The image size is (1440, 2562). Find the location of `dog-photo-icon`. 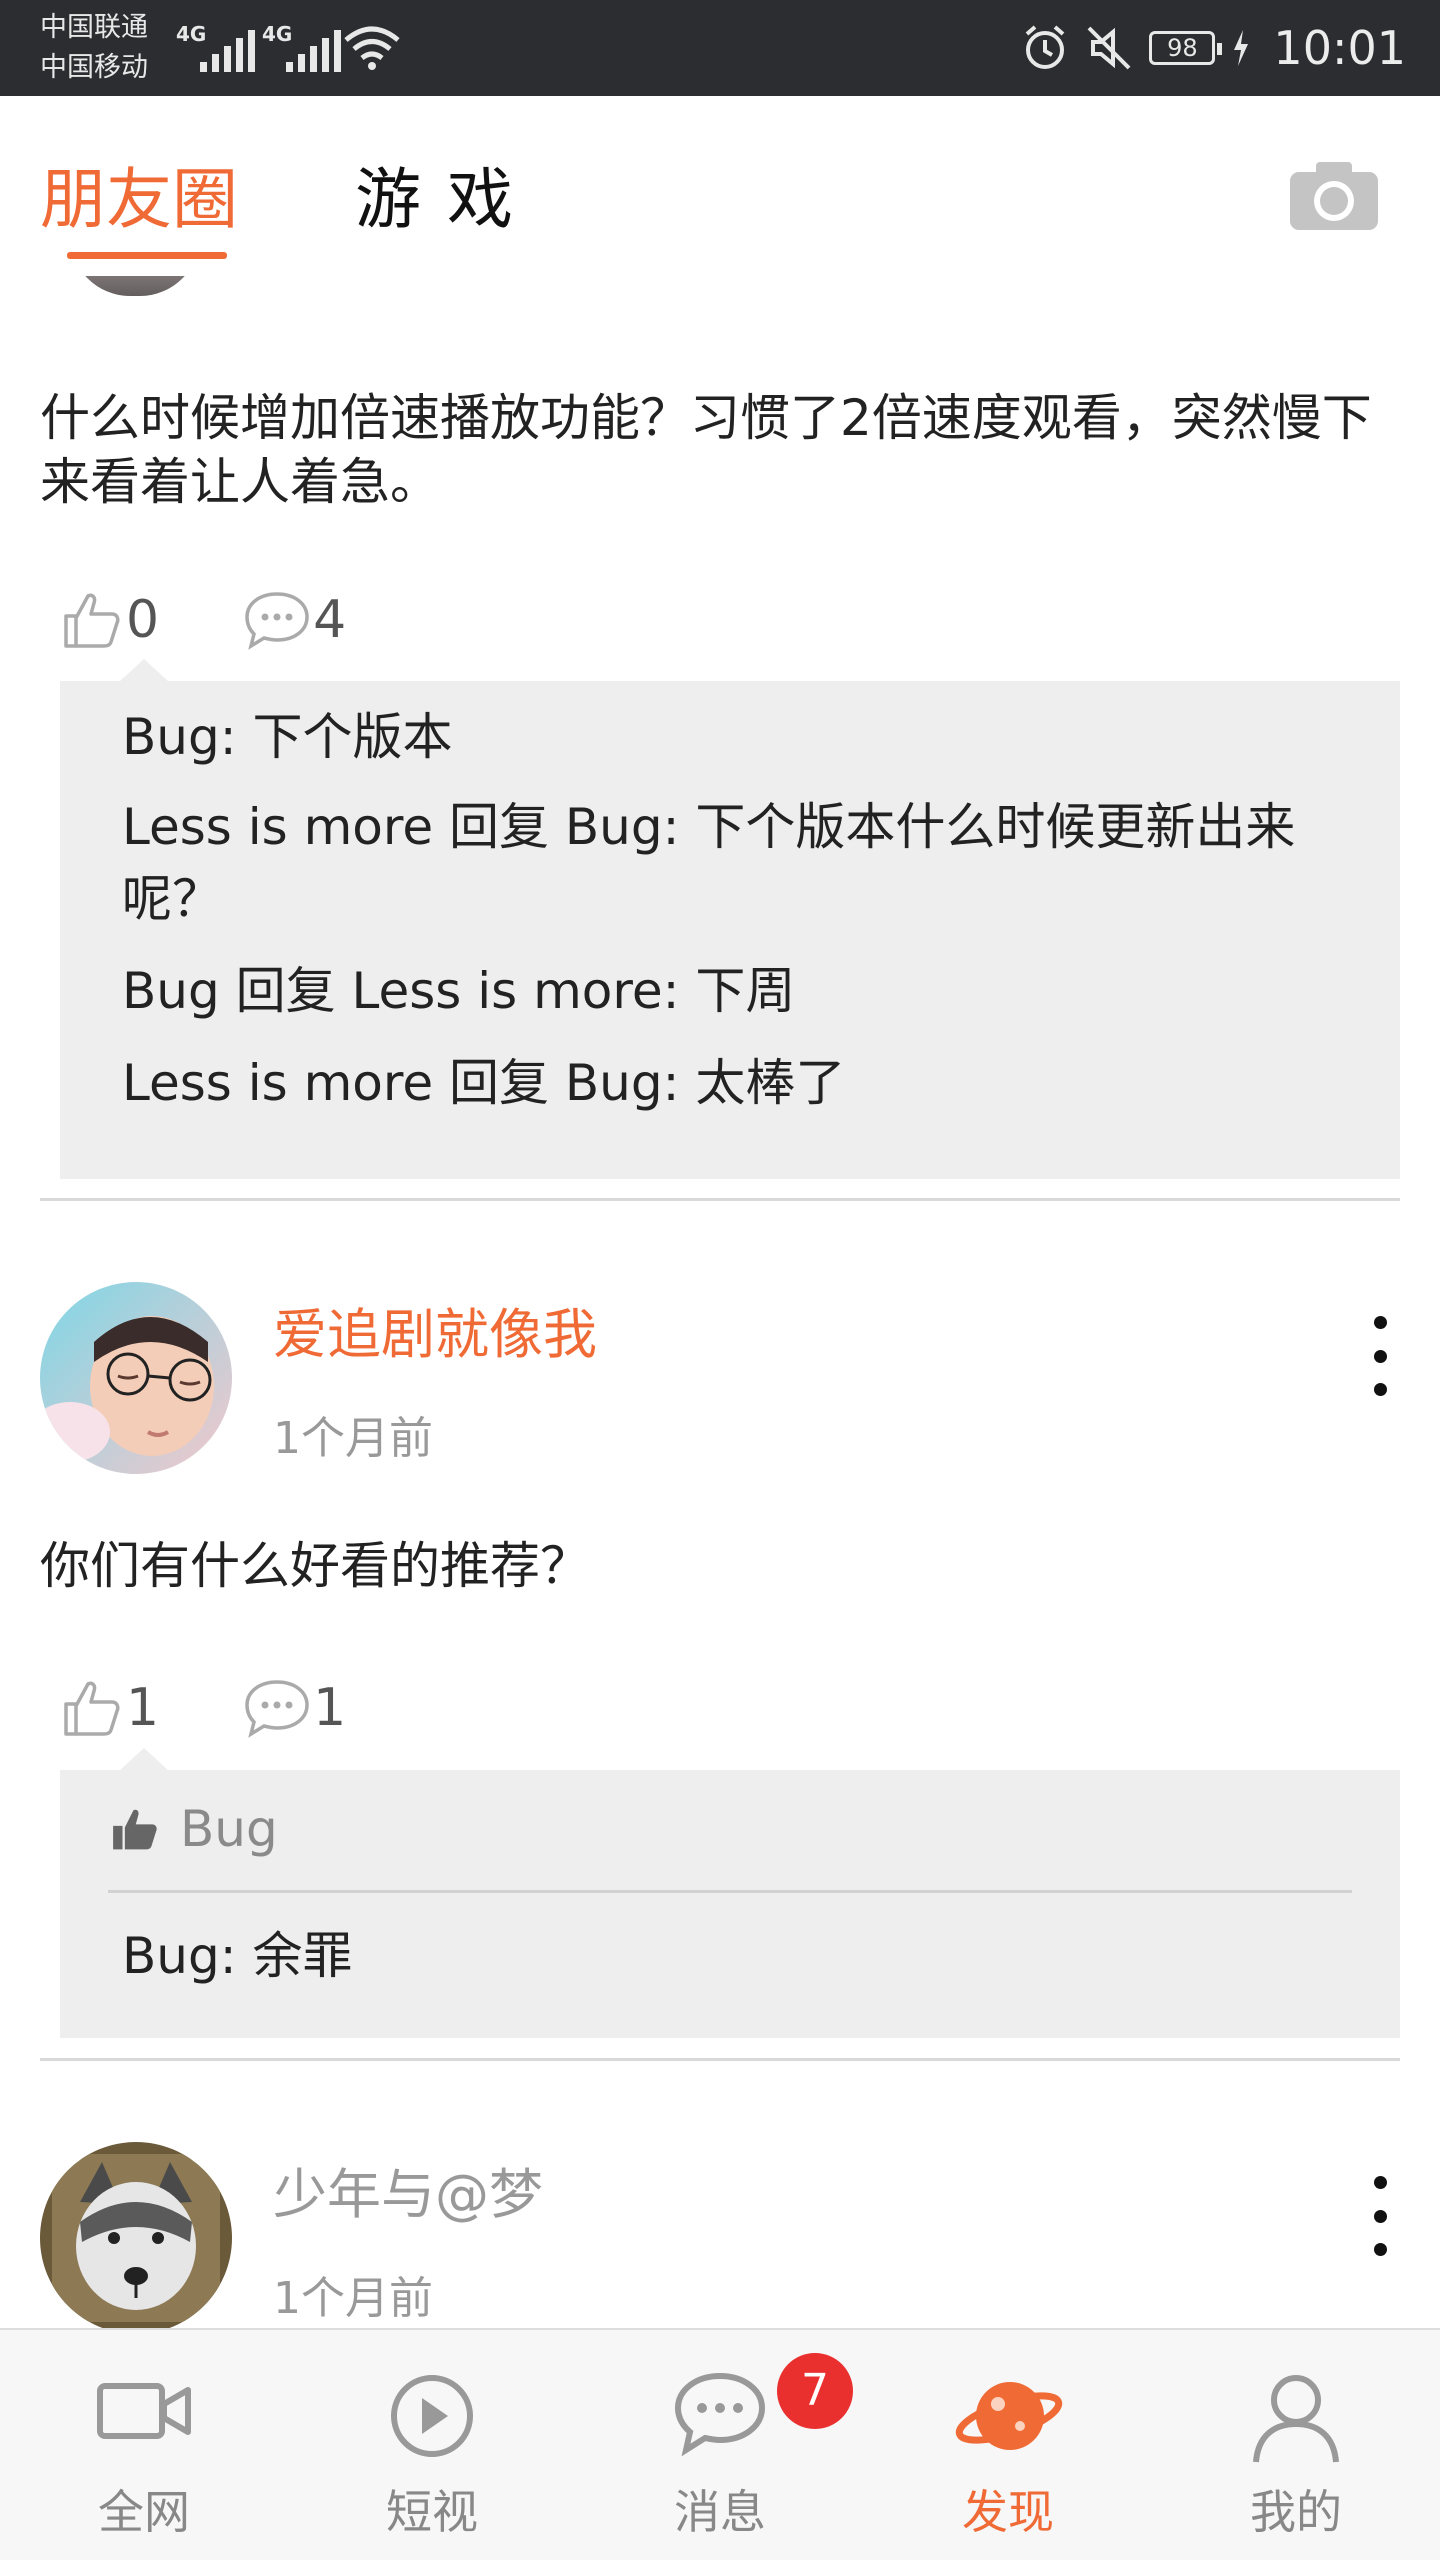

dog-photo-icon is located at coordinates (136, 2235).